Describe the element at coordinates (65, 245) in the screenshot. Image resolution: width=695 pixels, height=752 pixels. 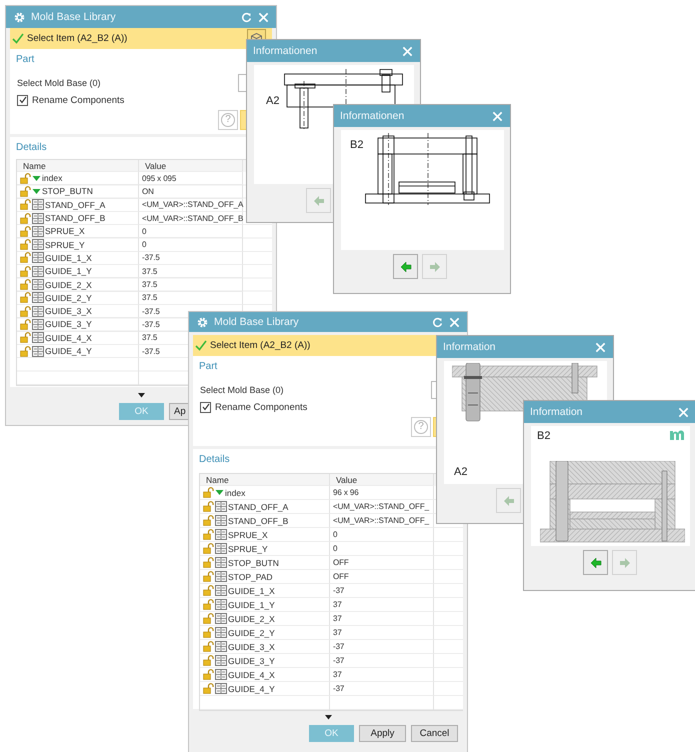
I see `parameter-name: SPRUE_Y` at that location.